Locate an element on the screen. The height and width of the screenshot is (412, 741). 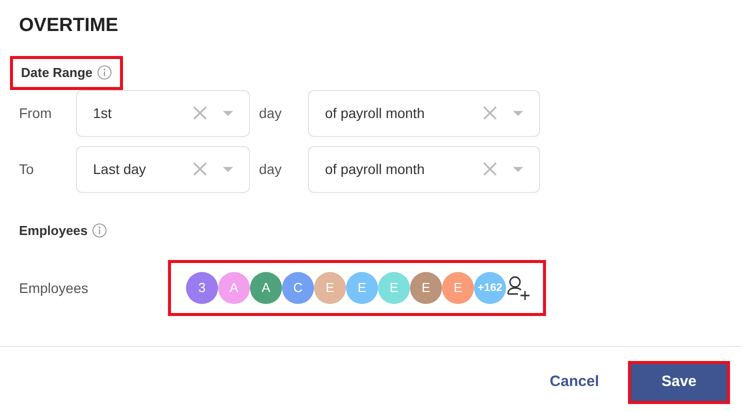
row-label: From is located at coordinates (36, 113).